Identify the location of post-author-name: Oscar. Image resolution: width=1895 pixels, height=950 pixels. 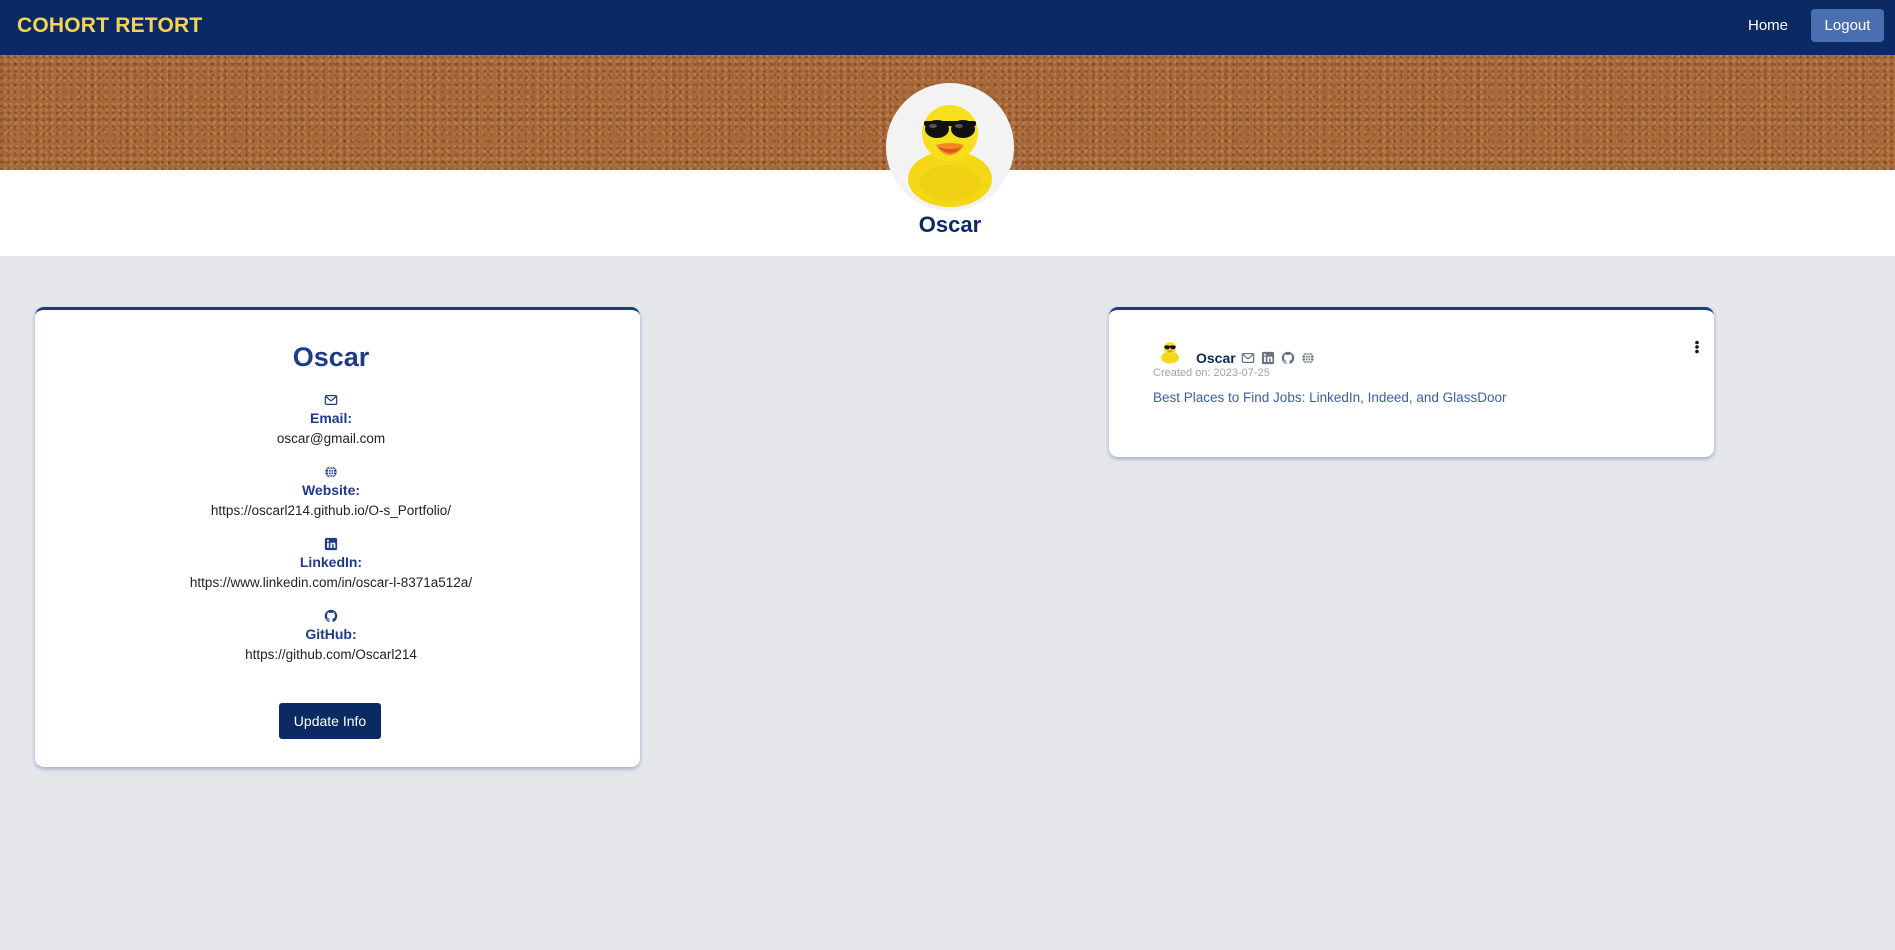
(1216, 358).